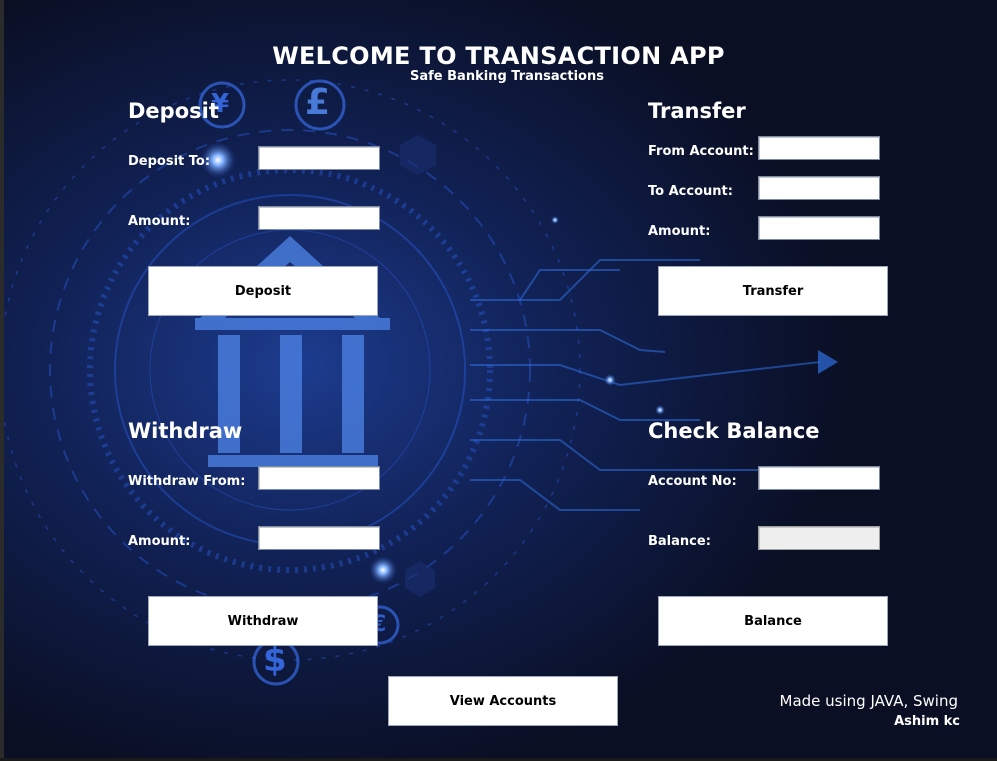 The width and height of the screenshot is (997, 761). Describe the element at coordinates (819, 478) in the screenshot. I see `account-no-field` at that location.